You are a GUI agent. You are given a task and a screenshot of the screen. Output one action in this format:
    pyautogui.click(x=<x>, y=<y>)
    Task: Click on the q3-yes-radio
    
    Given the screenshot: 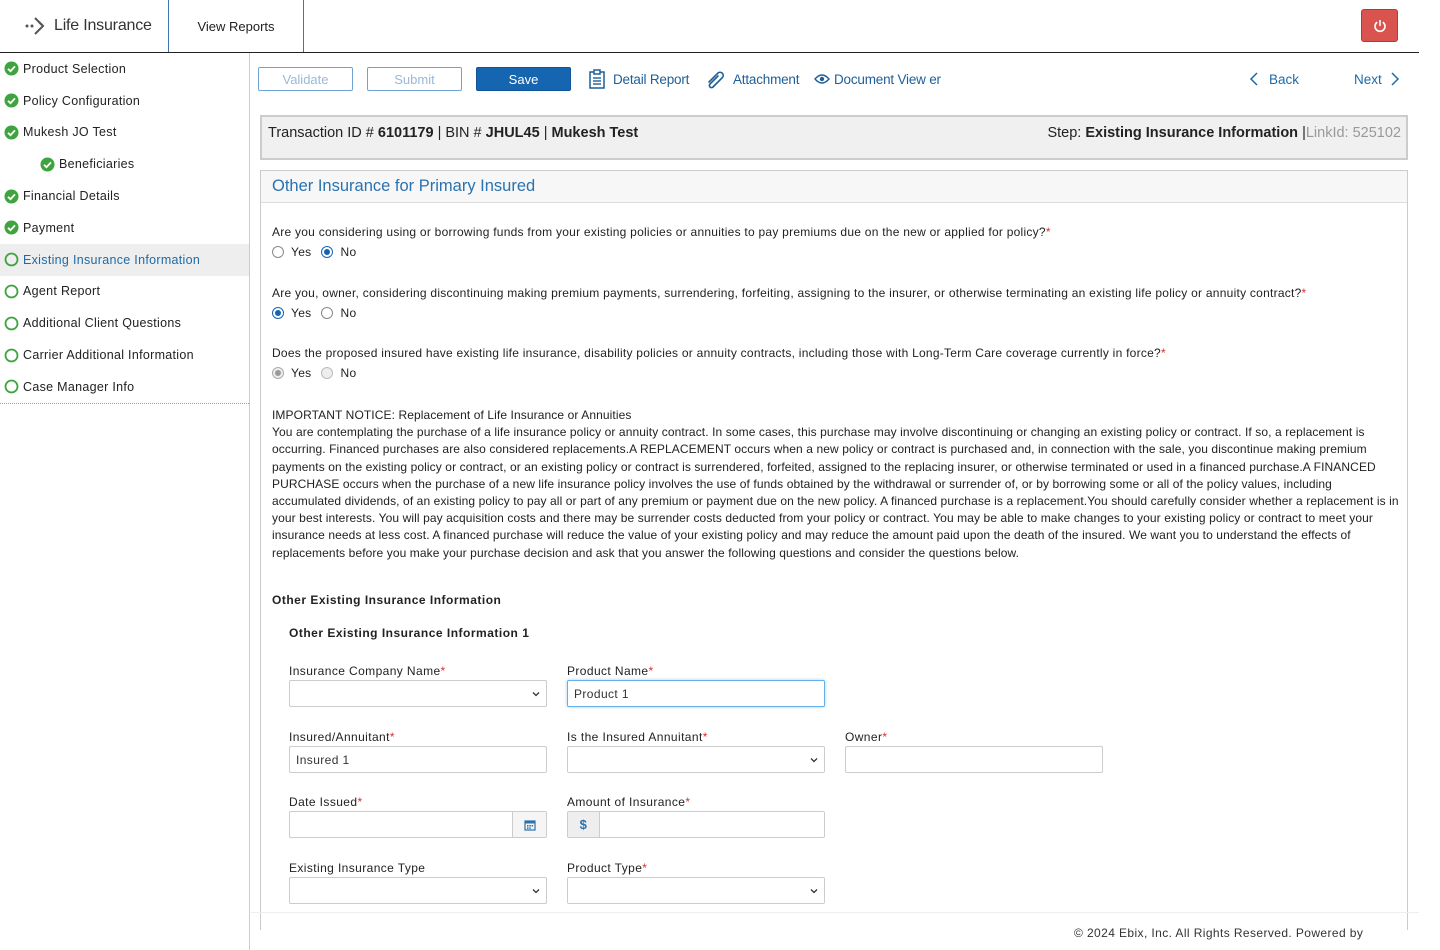 What is the action you would take?
    pyautogui.click(x=278, y=373)
    